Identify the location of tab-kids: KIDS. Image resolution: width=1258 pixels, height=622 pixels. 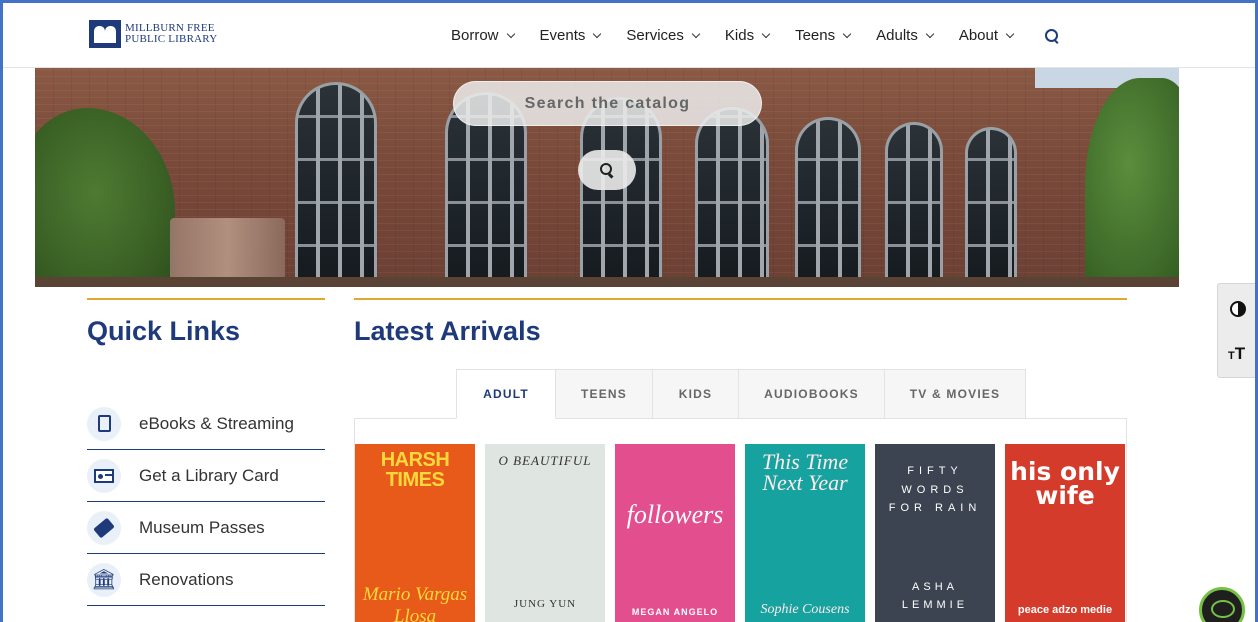
(696, 394).